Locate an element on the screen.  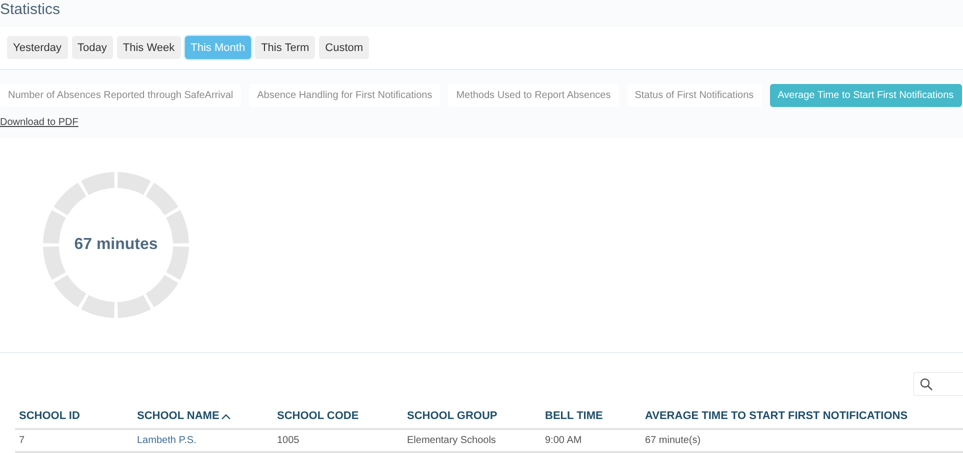
page-title: Statistics is located at coordinates (31, 10).